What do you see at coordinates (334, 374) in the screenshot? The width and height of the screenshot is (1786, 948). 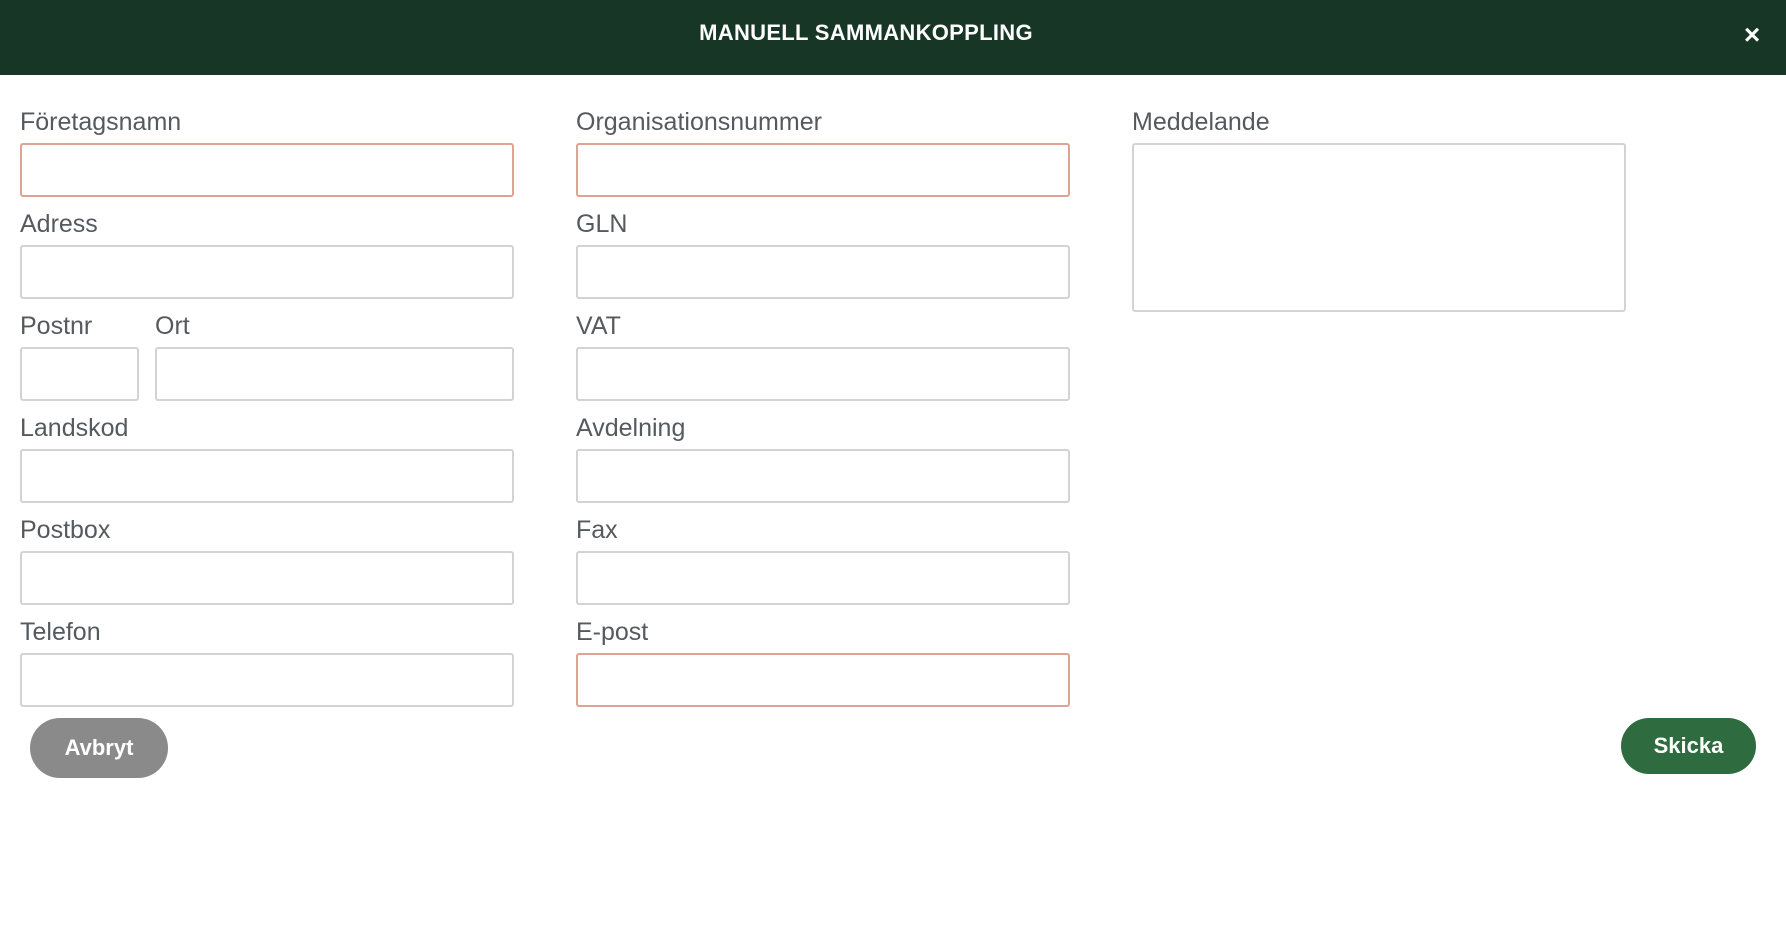 I see `city-field` at bounding box center [334, 374].